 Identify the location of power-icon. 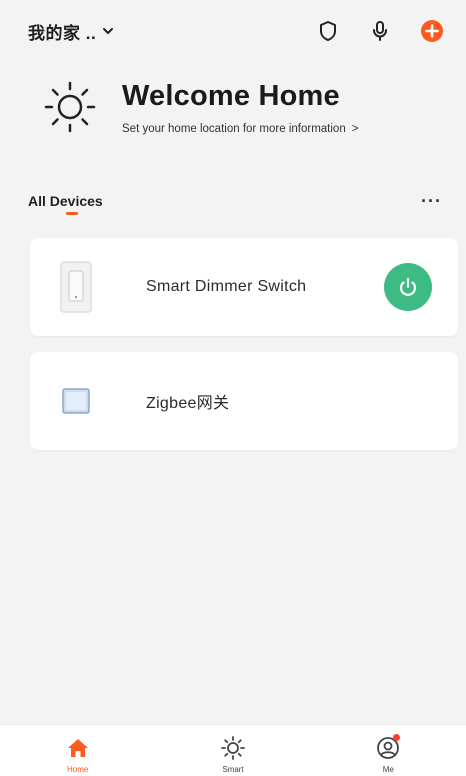
(408, 286).